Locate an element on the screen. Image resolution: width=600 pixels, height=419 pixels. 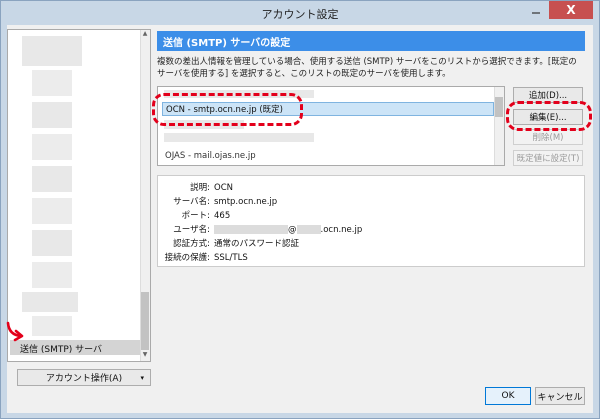
scroll-down-icon: ▼ is located at coordinates (145, 356).